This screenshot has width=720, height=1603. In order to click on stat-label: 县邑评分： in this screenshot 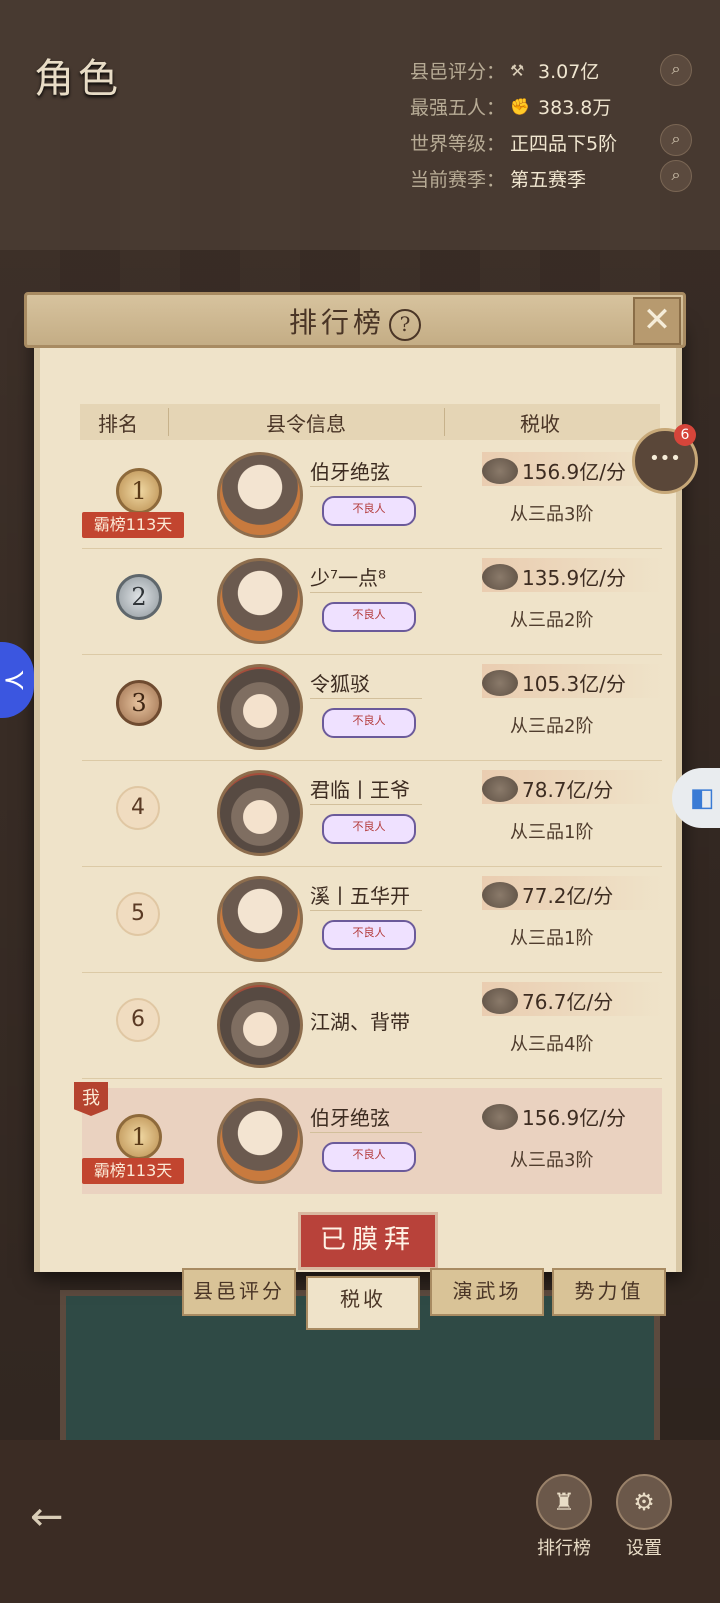, I will do `click(458, 71)`.